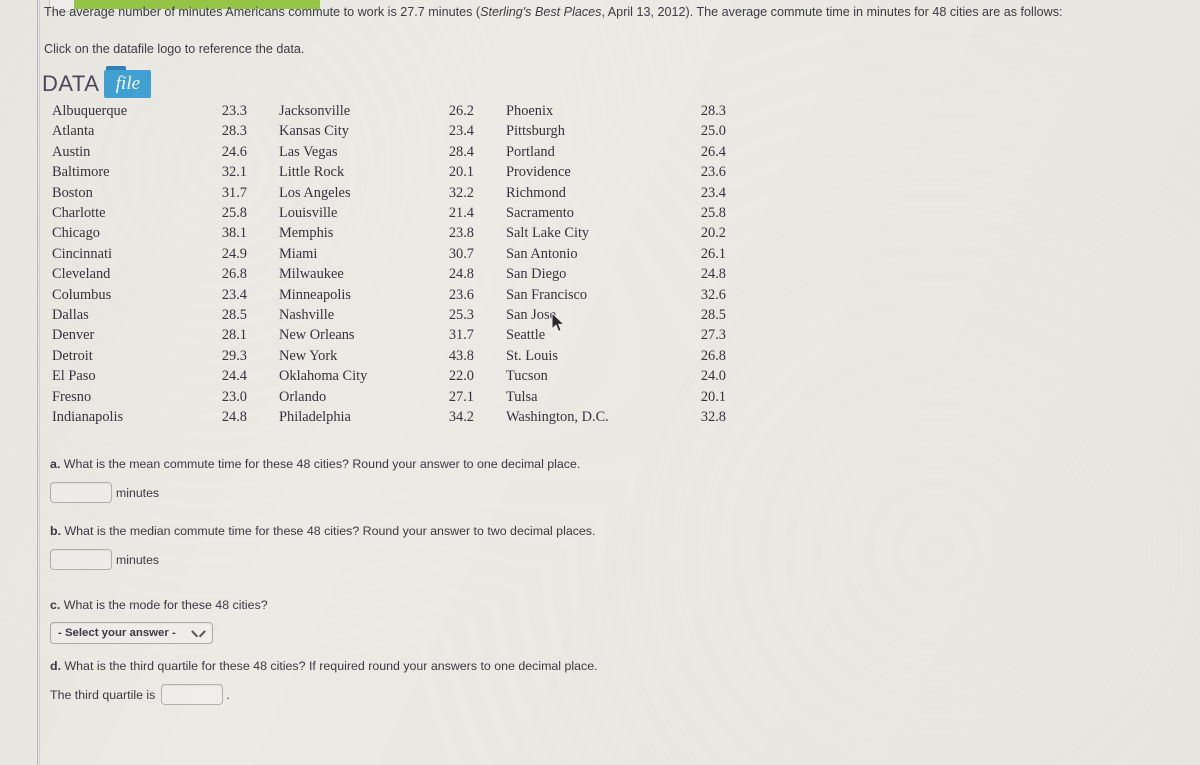 This screenshot has width=1200, height=765. I want to click on question-b-answer-row: minutes, so click(322, 560).